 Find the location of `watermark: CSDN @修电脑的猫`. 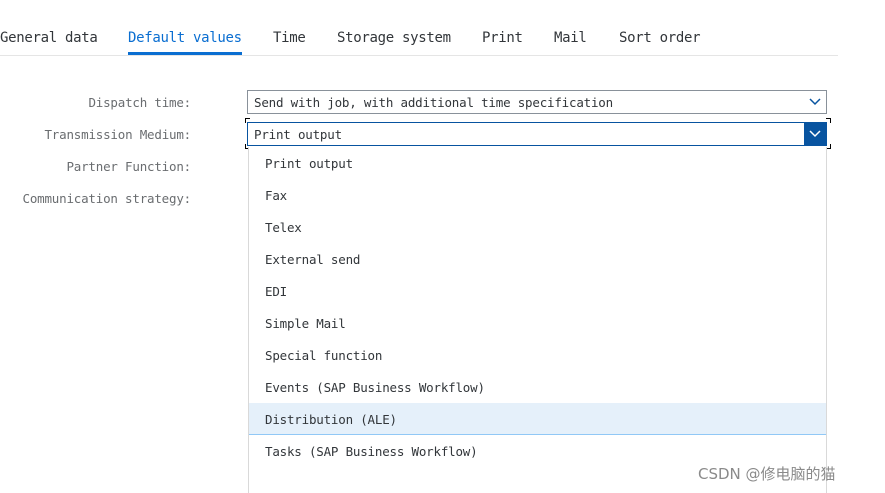

watermark: CSDN @修电脑的猫 is located at coordinates (767, 474).